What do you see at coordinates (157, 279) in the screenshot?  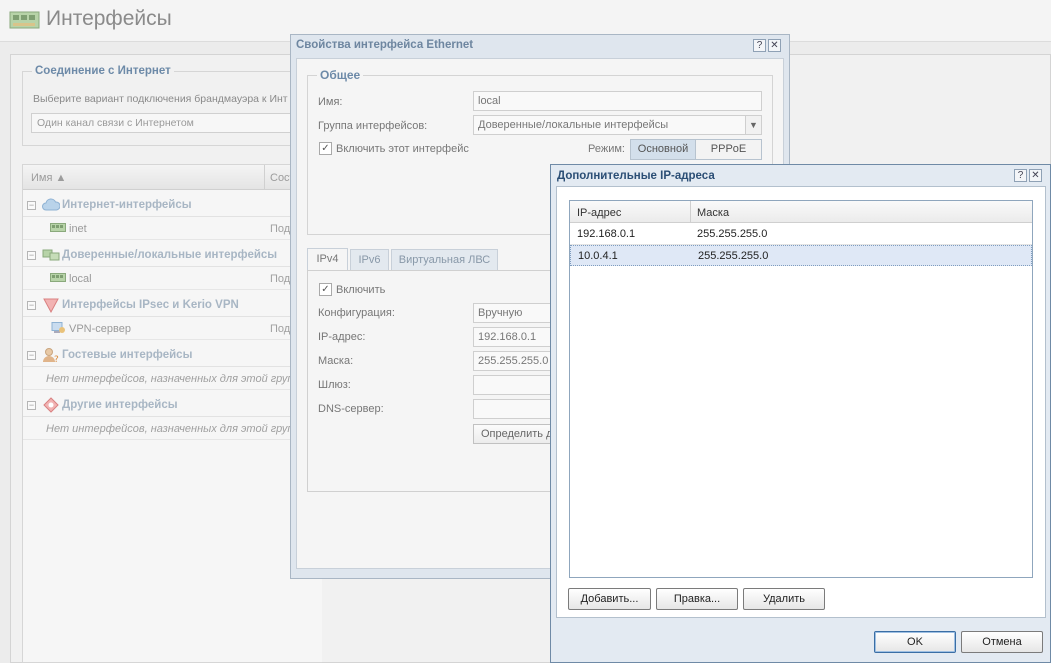 I see `interface-row-local: local Под` at bounding box center [157, 279].